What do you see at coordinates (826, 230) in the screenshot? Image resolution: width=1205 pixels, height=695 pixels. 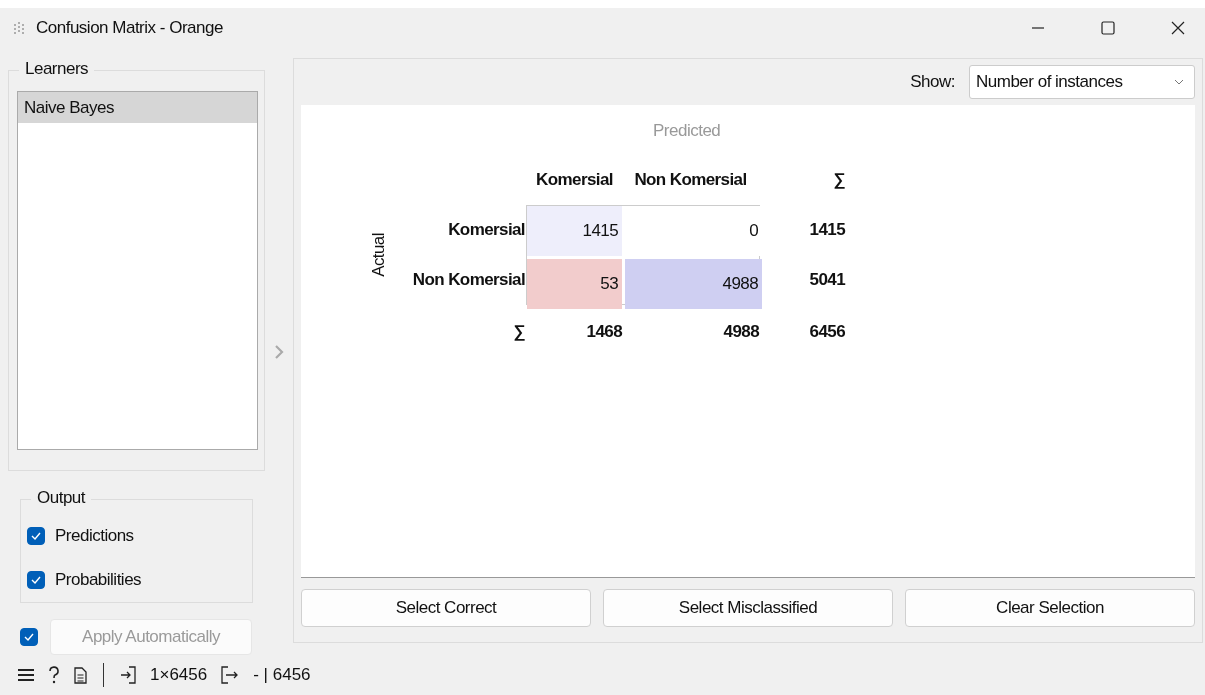 I see `row-total: 1415` at bounding box center [826, 230].